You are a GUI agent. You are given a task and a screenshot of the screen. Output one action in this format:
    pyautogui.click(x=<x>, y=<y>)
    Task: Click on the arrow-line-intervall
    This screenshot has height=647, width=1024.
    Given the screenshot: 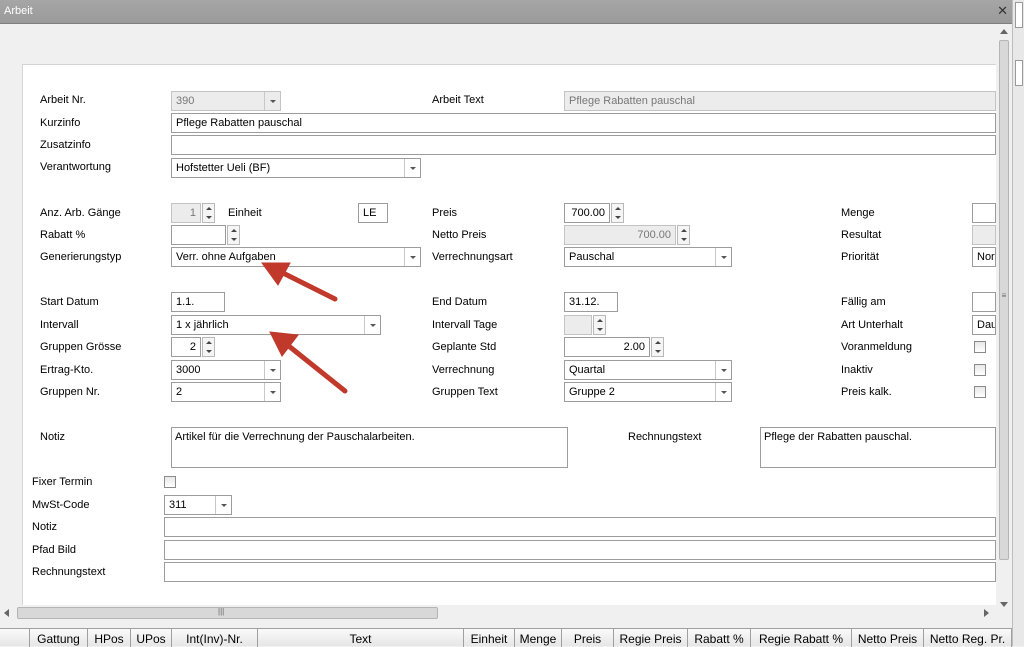 What is the action you would take?
    pyautogui.click(x=315, y=367)
    